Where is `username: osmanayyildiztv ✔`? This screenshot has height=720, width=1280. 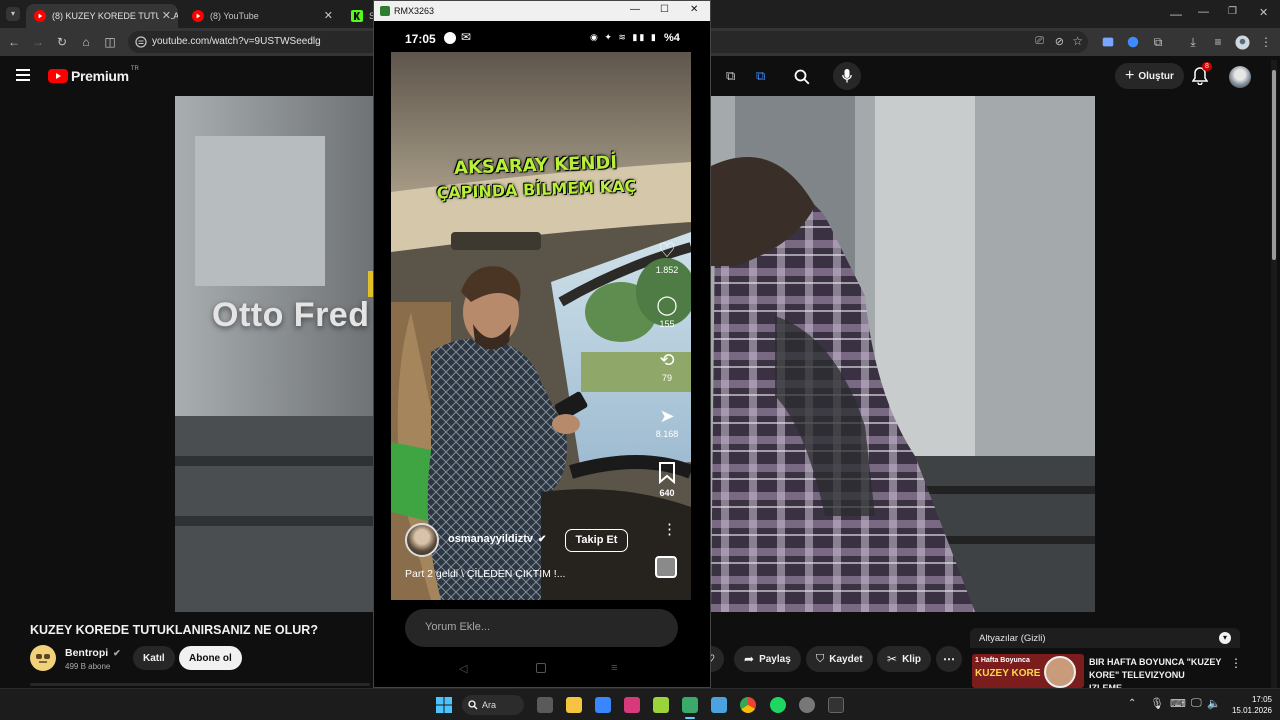
username: osmanayyildiztv ✔ is located at coordinates (497, 539).